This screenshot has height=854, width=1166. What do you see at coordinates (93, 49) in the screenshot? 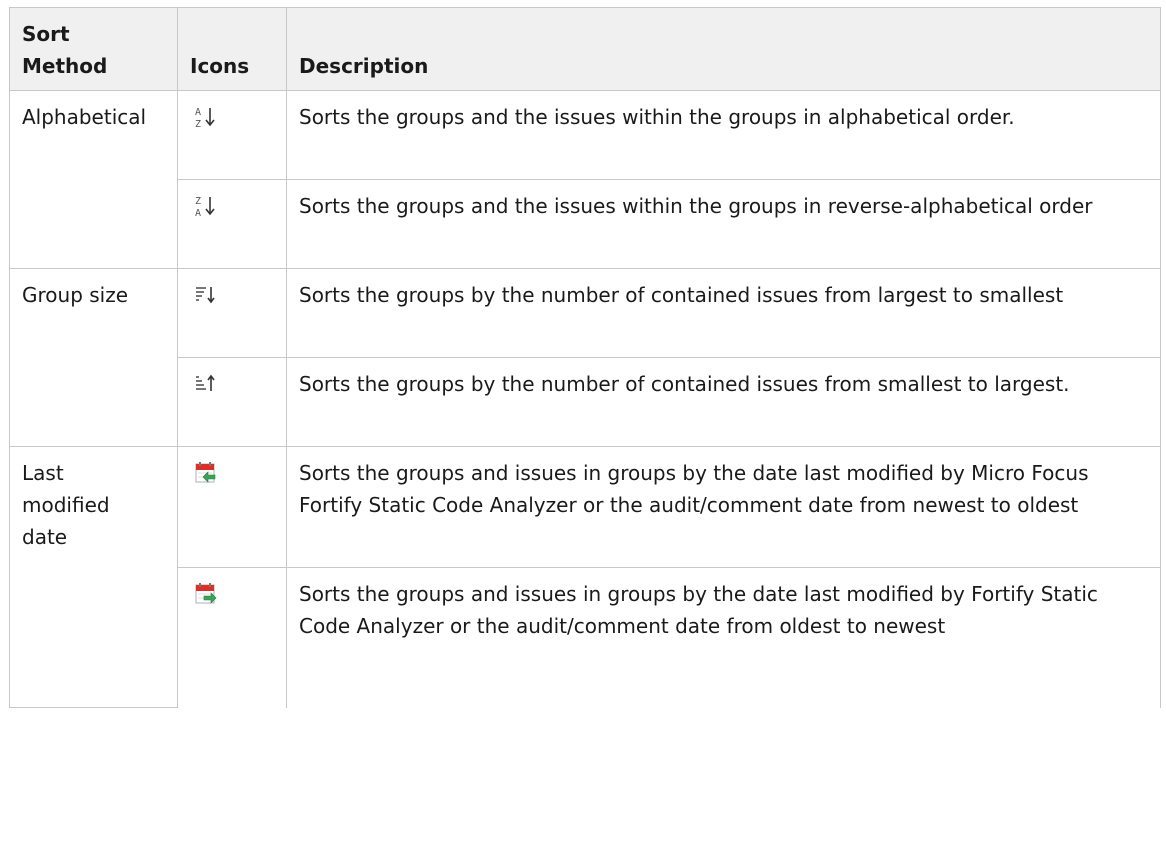
I see `header-sort-method: Sort Method` at bounding box center [93, 49].